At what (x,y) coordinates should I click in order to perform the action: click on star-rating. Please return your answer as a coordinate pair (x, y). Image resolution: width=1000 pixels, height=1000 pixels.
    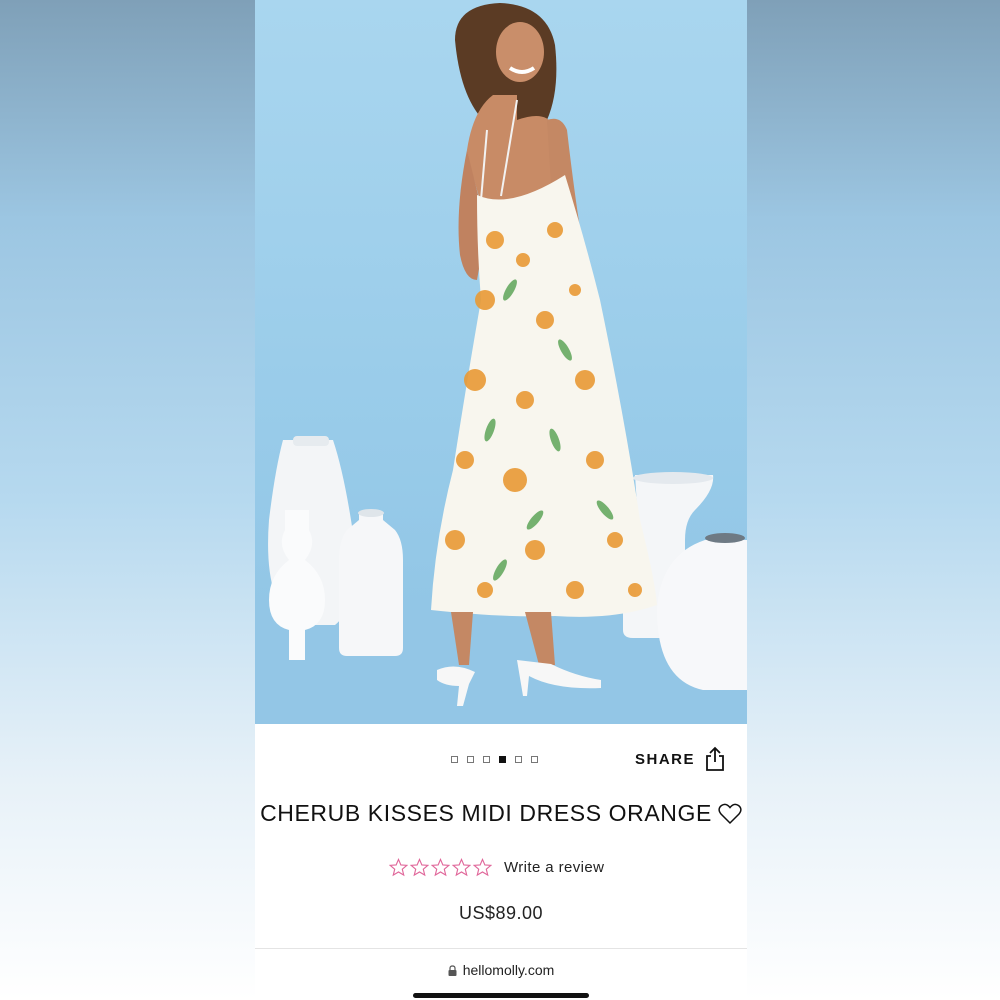
    Looking at the image, I should click on (440, 867).